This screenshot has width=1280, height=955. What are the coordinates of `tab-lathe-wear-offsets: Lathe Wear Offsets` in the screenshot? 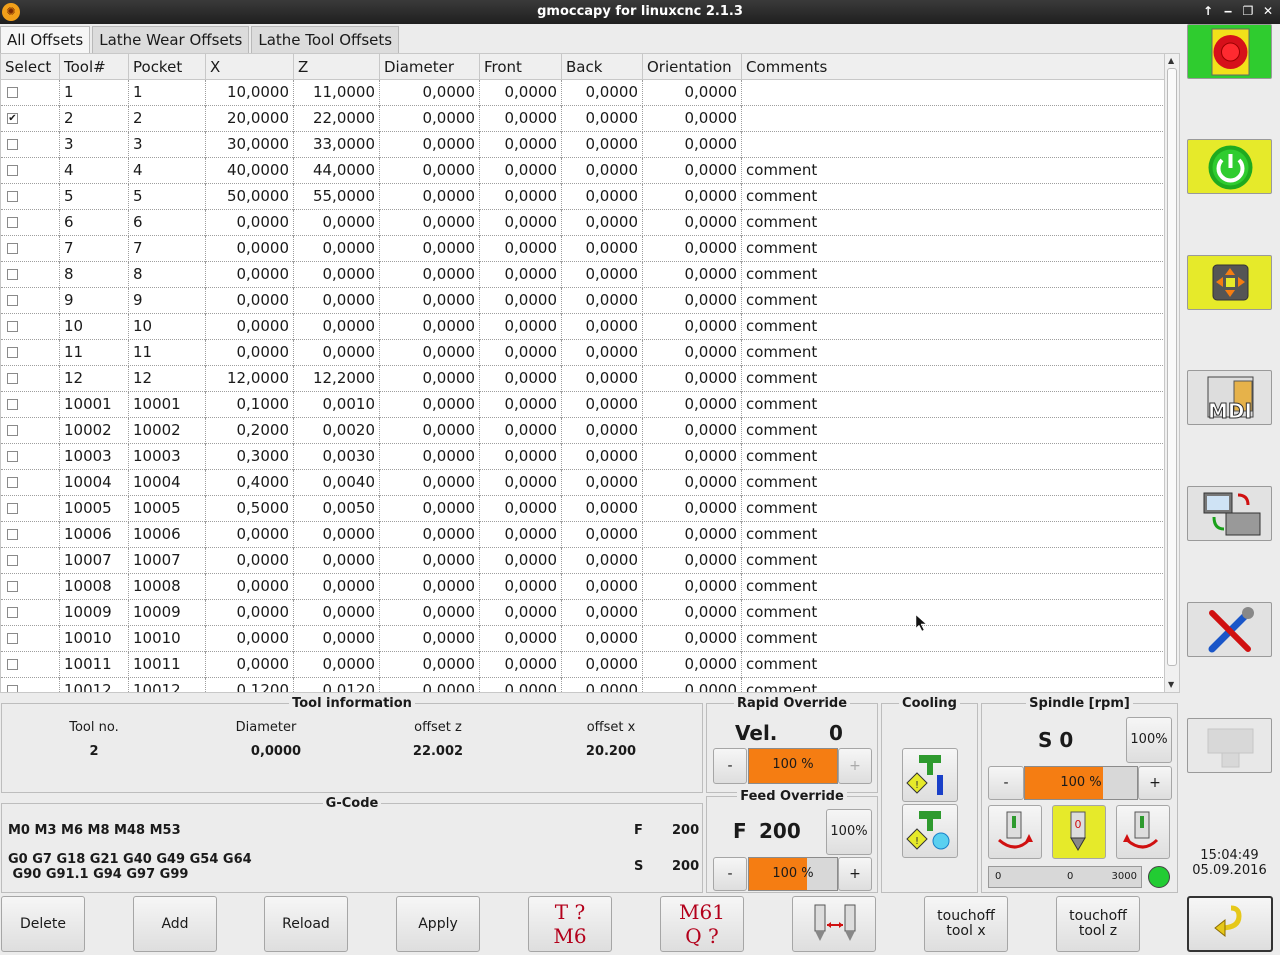 It's located at (171, 39).